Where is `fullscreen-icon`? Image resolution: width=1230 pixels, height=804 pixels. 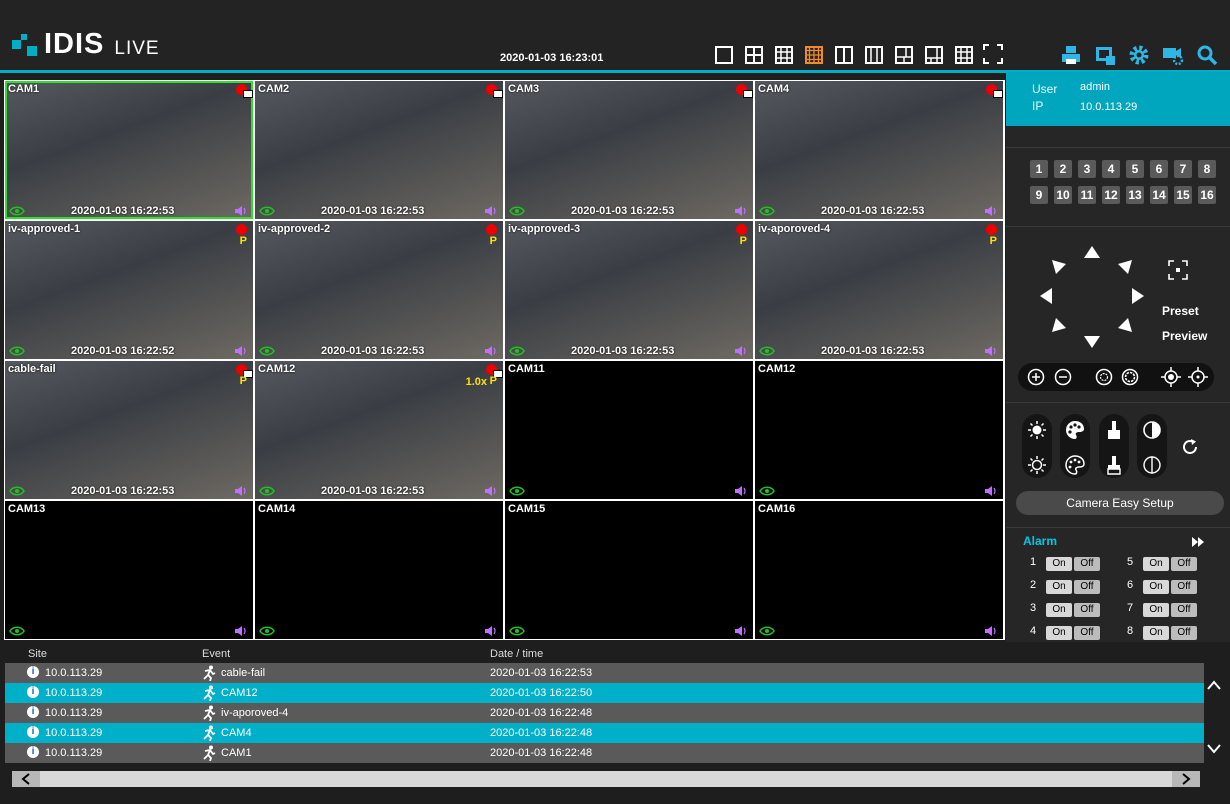 fullscreen-icon is located at coordinates (993, 54).